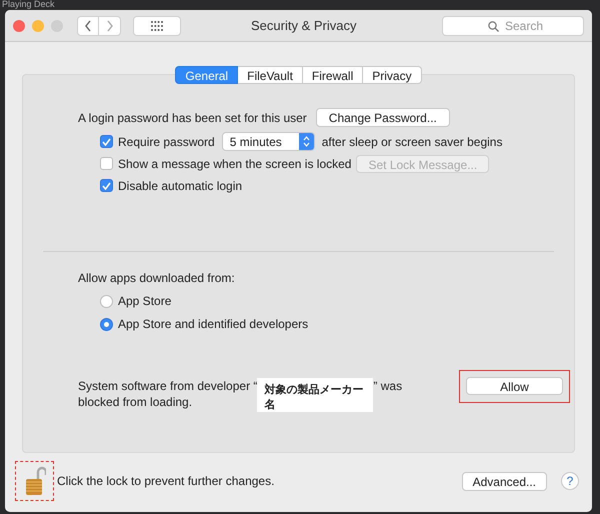 This screenshot has height=514, width=600. What do you see at coordinates (213, 324) in the screenshot?
I see `radio-label: App Store and identified developers` at bounding box center [213, 324].